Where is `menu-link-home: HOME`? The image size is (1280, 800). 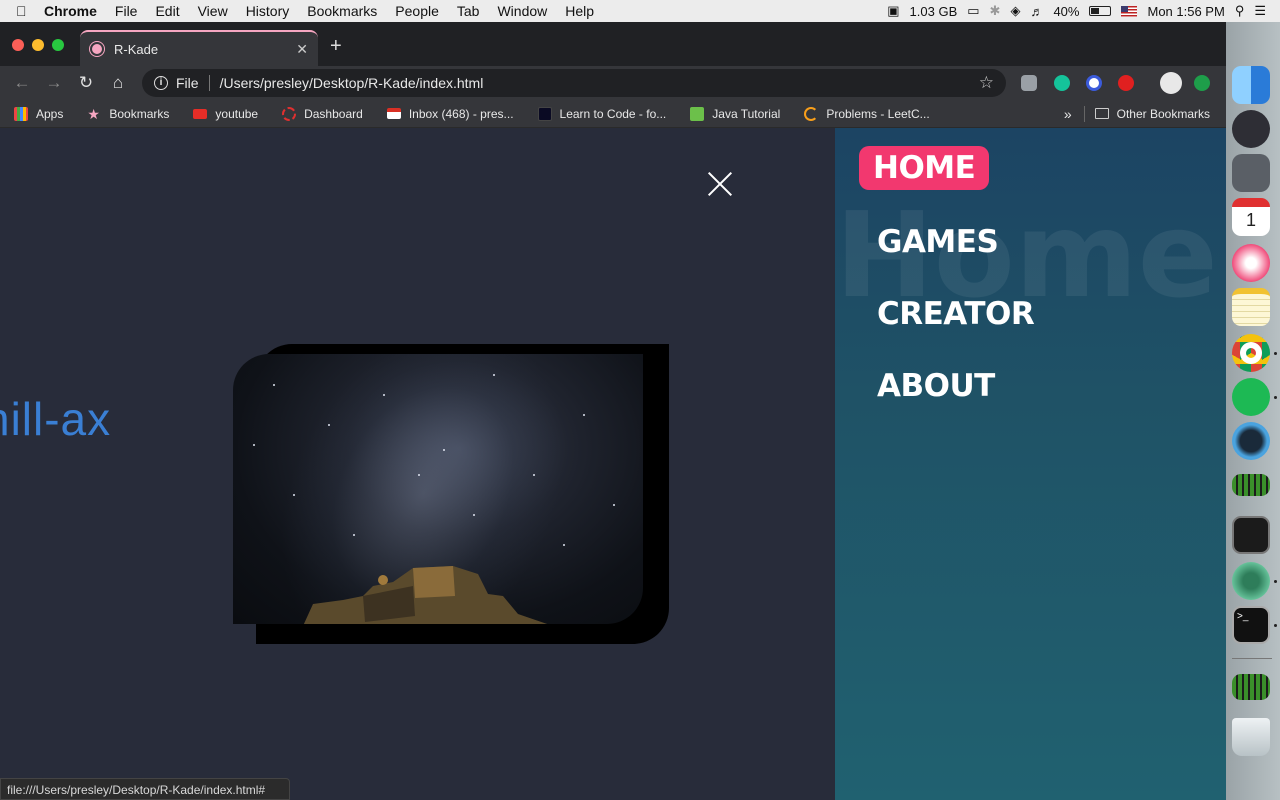 menu-link-home: HOME is located at coordinates (924, 168).